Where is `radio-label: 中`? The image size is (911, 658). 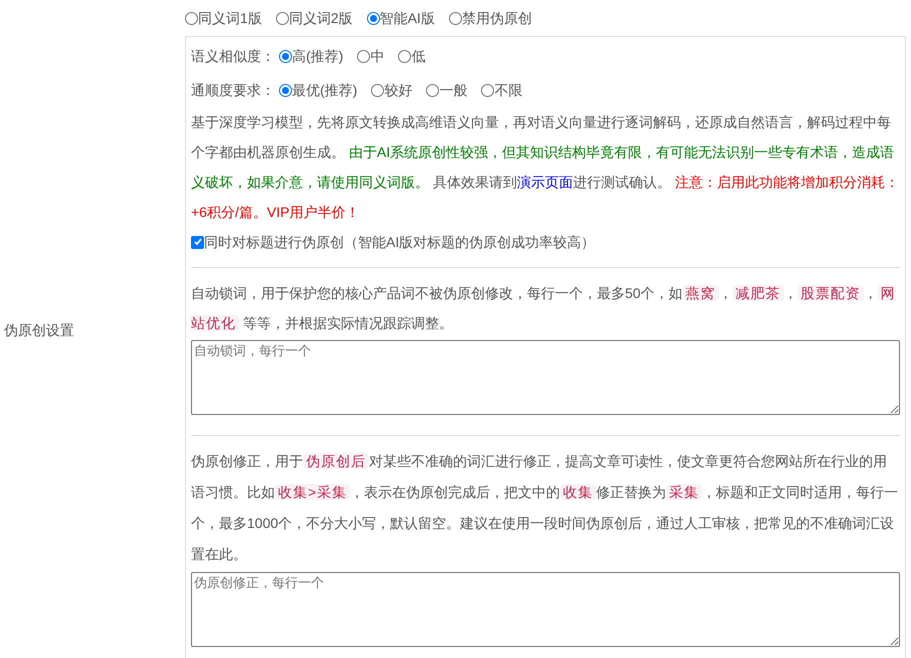
radio-label: 中 is located at coordinates (377, 56).